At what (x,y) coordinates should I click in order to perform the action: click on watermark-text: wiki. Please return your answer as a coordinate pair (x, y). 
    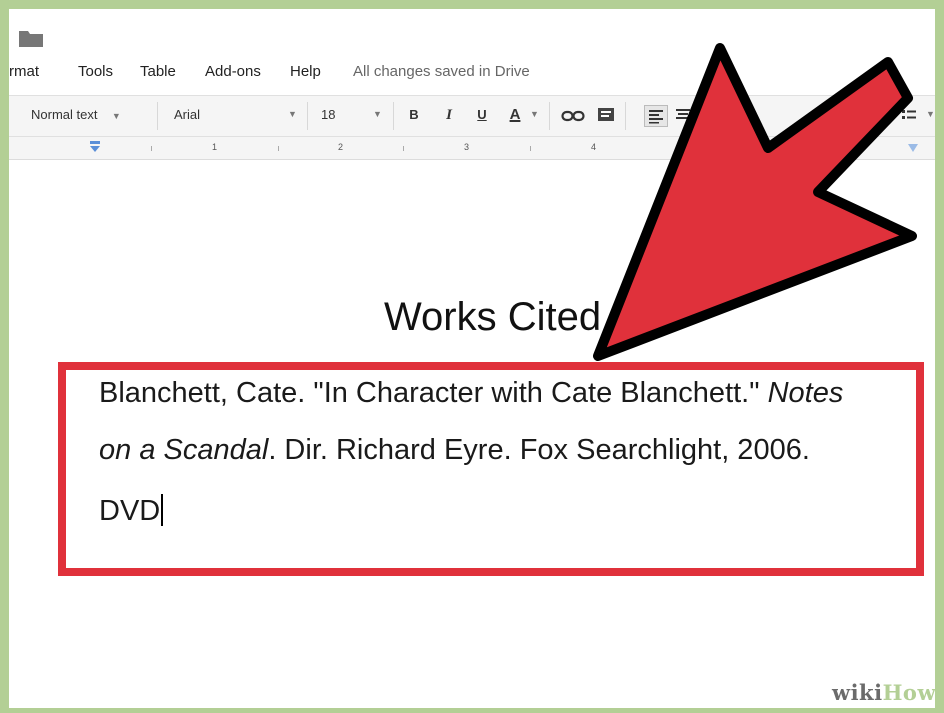
    Looking at the image, I should click on (857, 692).